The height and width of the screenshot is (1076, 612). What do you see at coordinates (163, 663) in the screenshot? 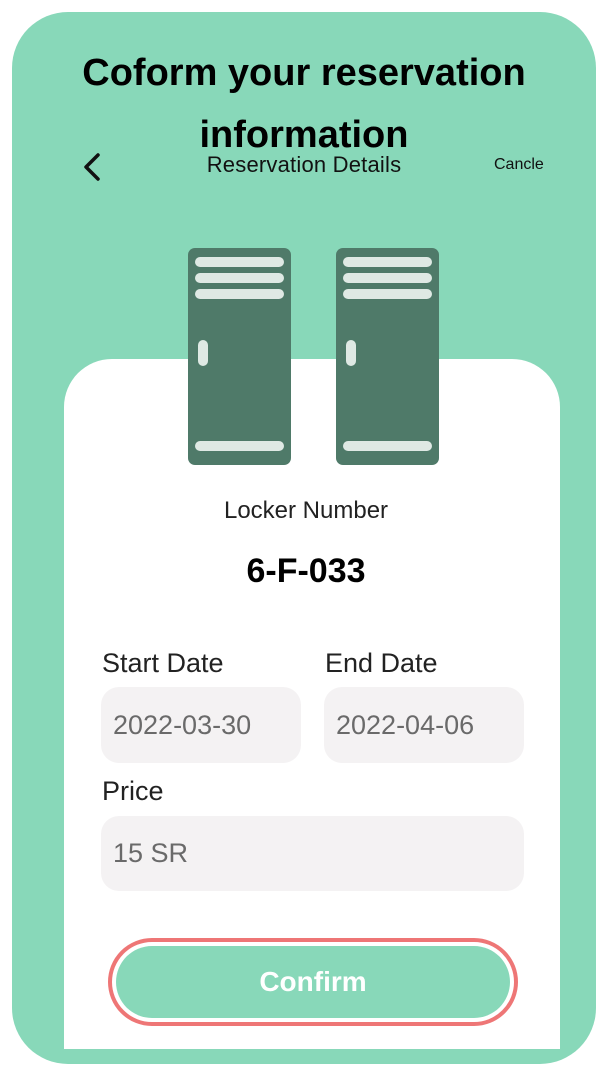
I see `start-date-label: Start Date` at bounding box center [163, 663].